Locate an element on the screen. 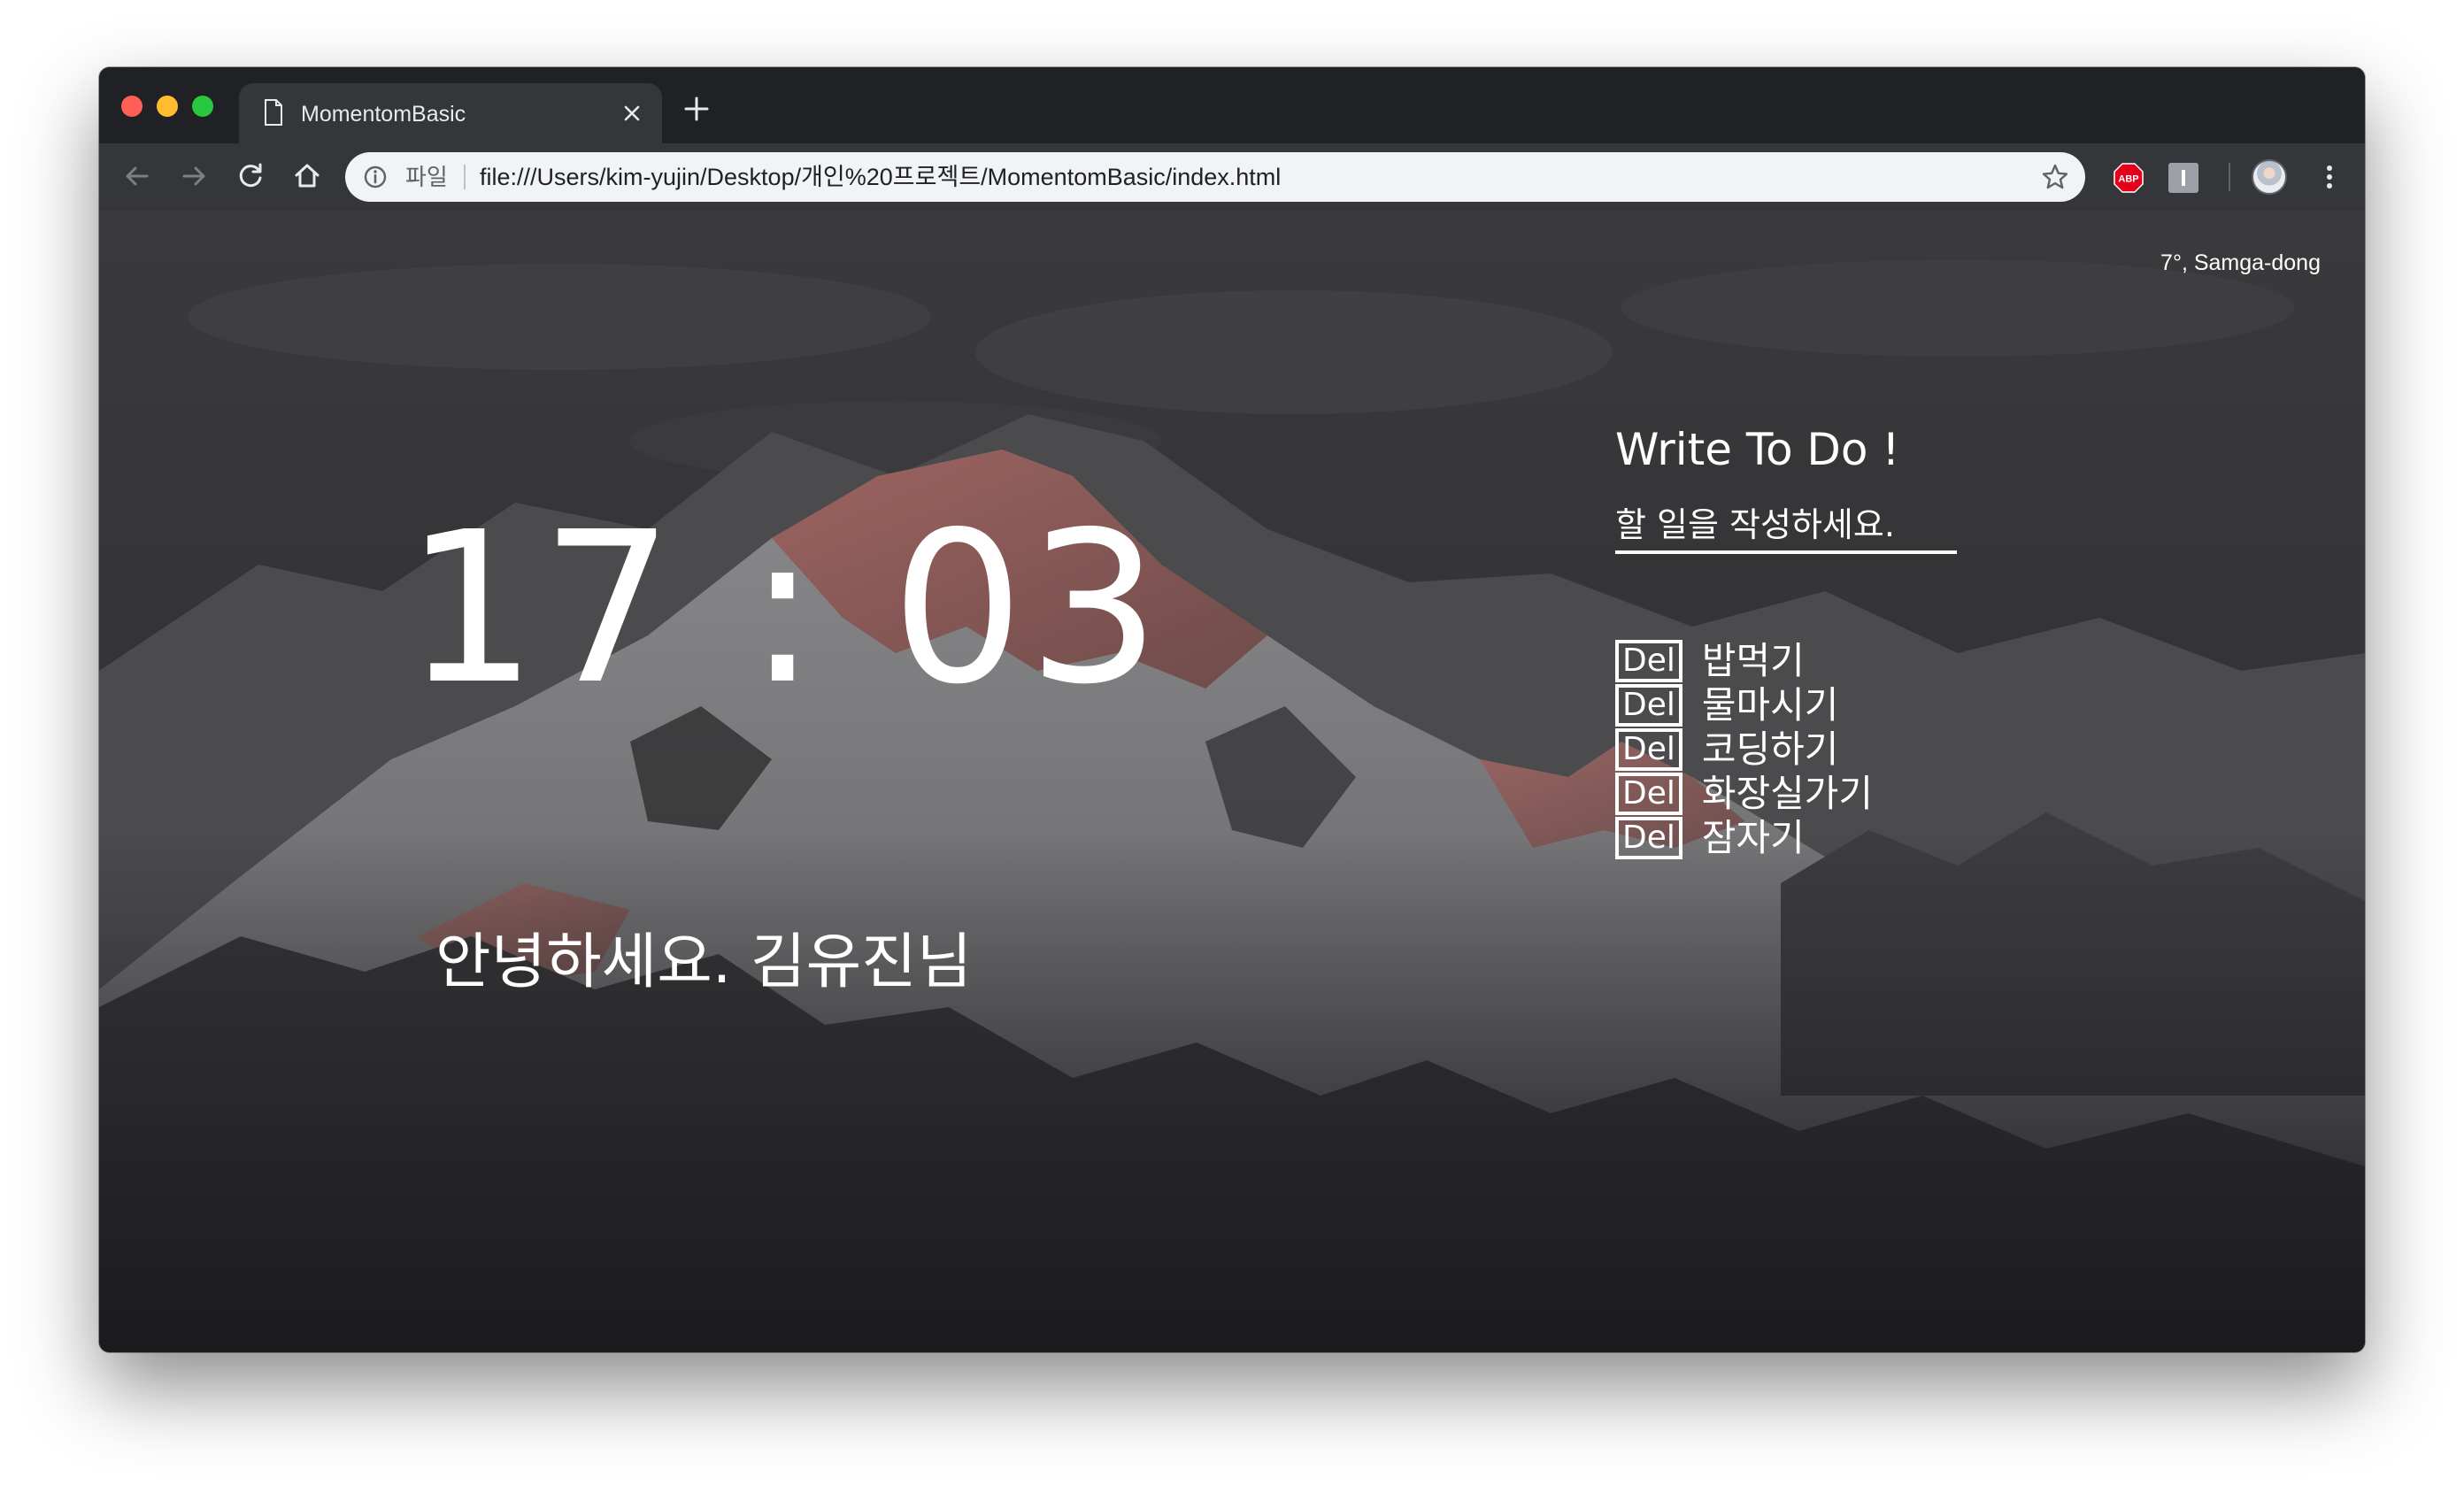  home-icon is located at coordinates (307, 176).